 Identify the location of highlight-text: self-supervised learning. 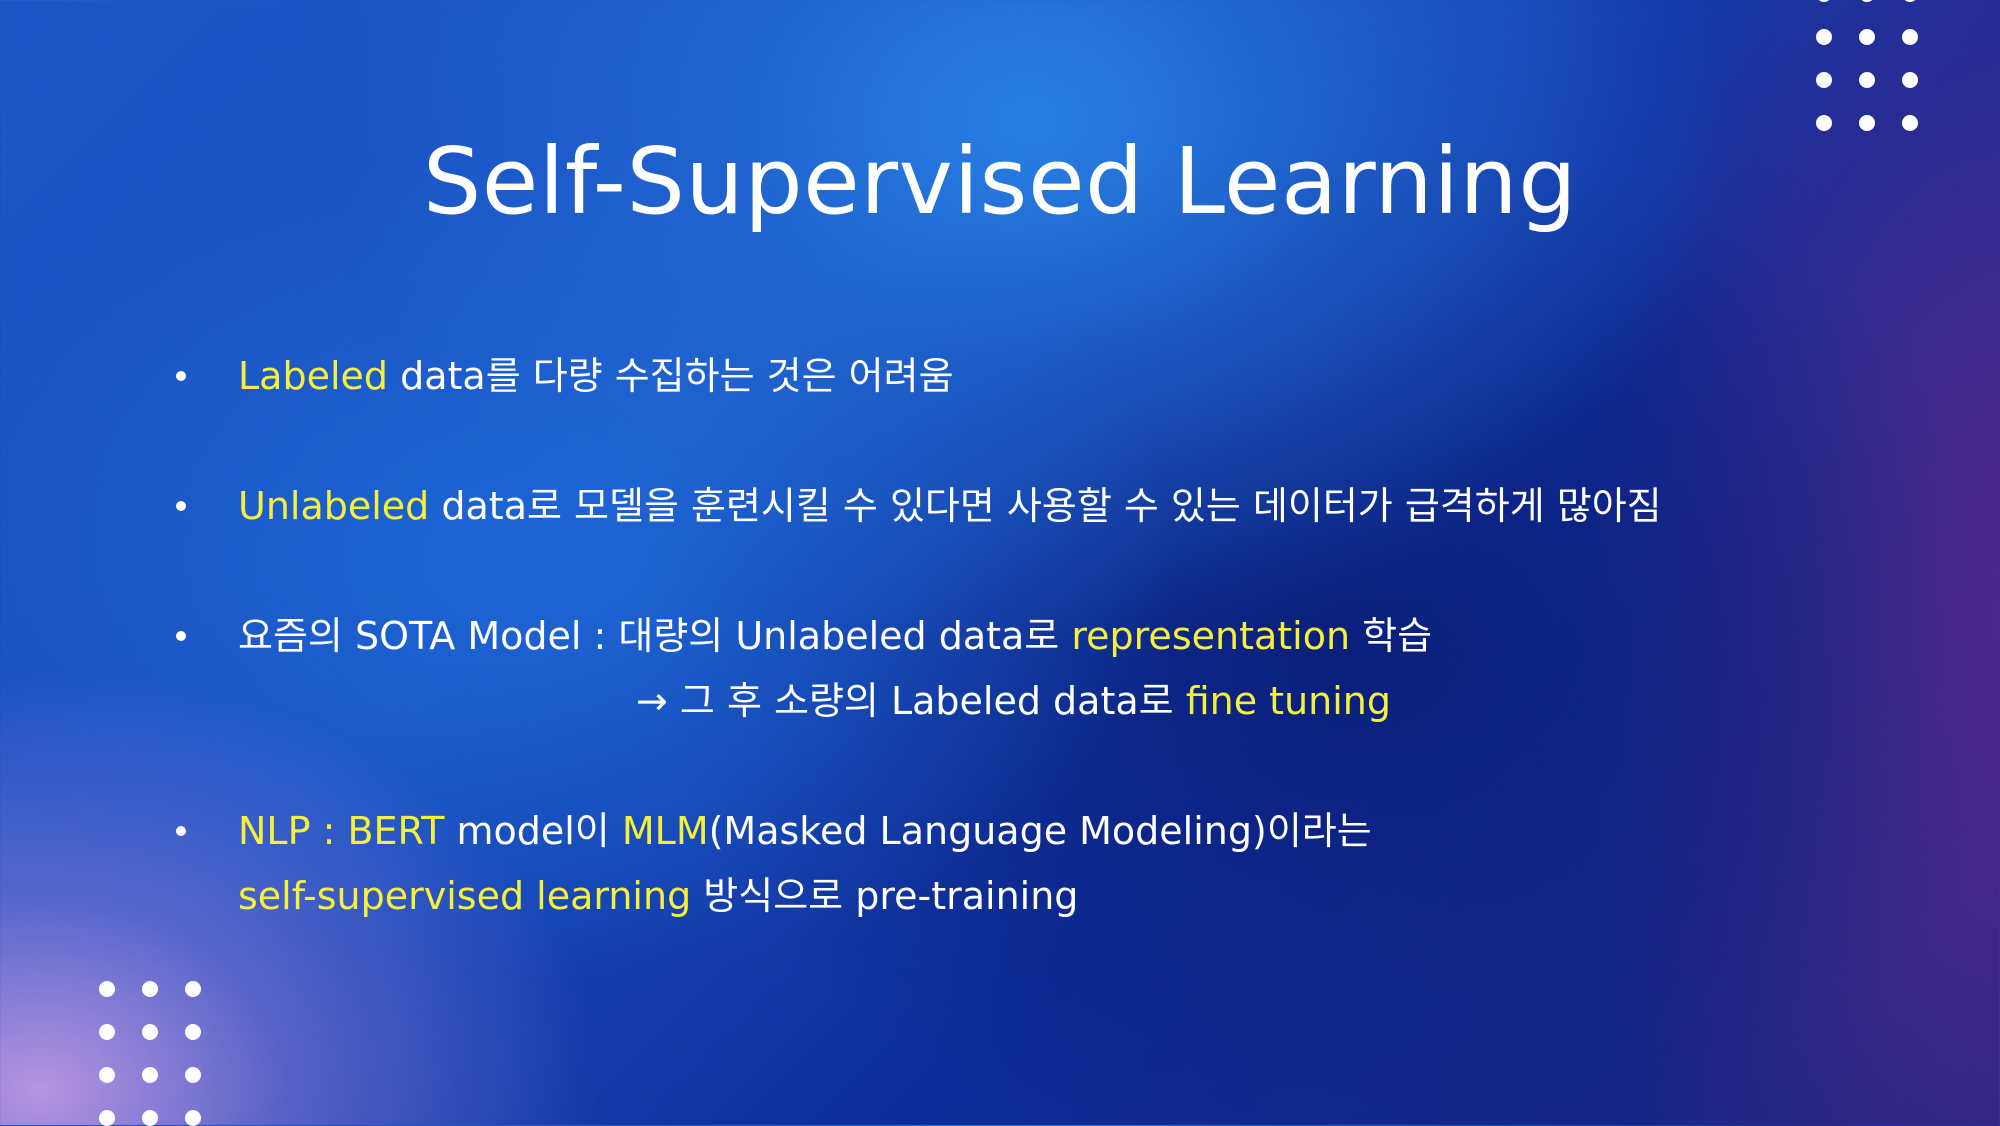
(465, 896).